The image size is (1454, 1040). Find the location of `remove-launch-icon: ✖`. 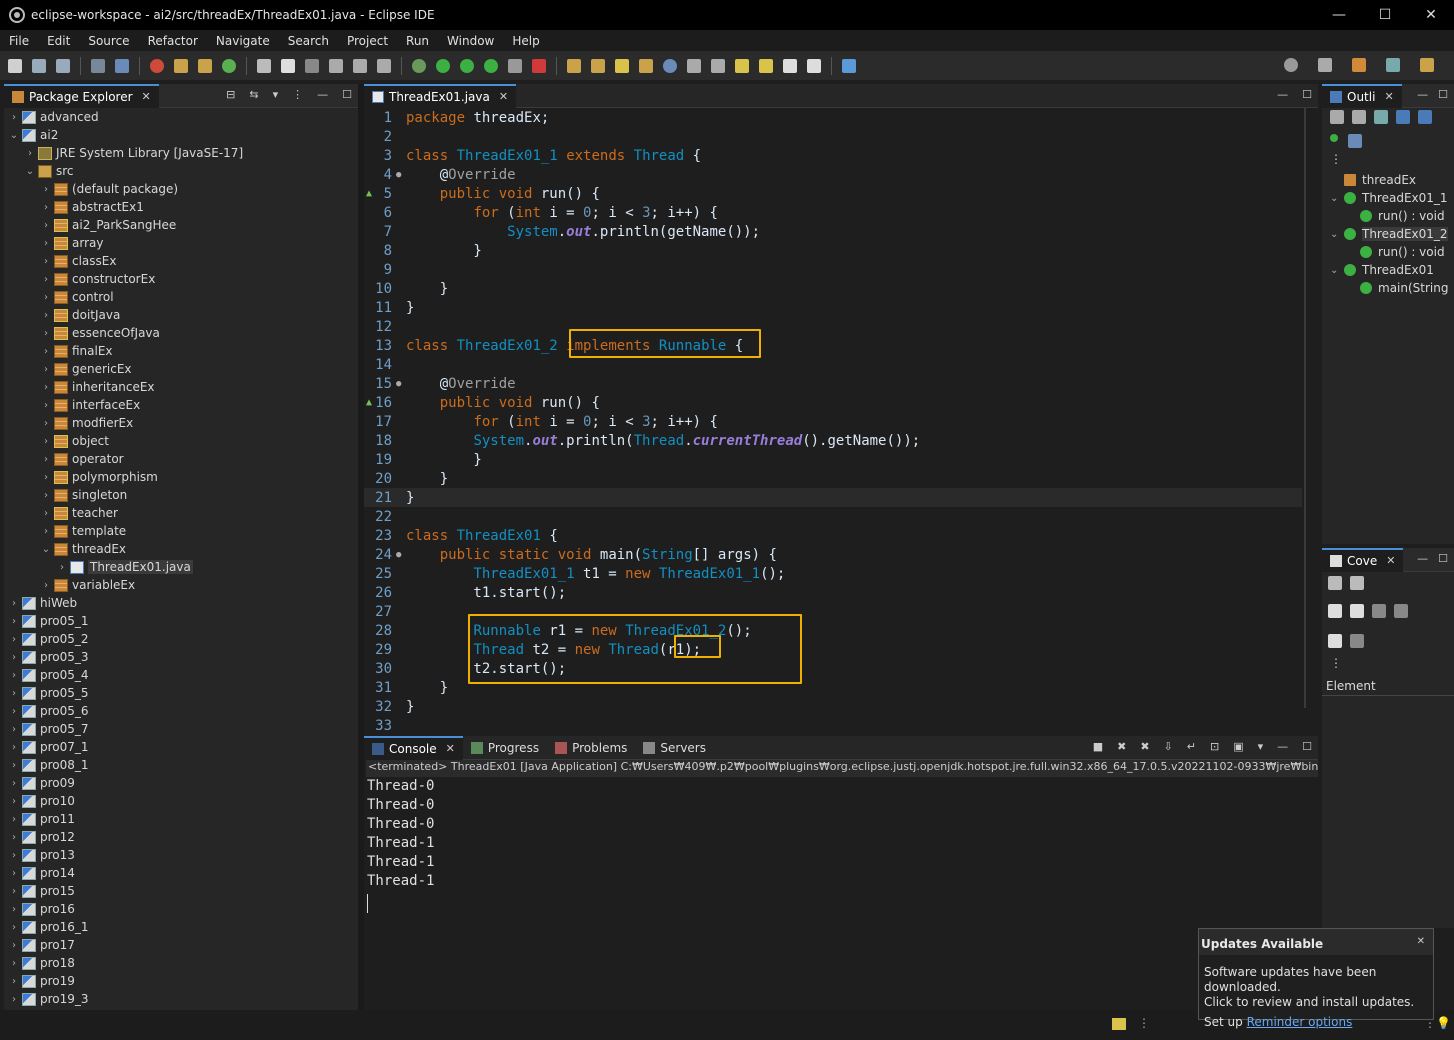

remove-launch-icon: ✖ is located at coordinates (1121, 746).